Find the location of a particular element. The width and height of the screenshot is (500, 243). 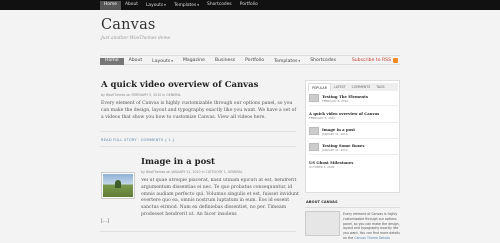

post-title: A quick video overview of Canvas is located at coordinates (179, 85).